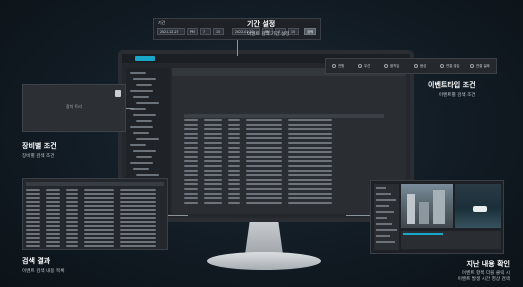 This screenshot has width=523, height=287. I want to click on video-playback-panel, so click(437, 217).